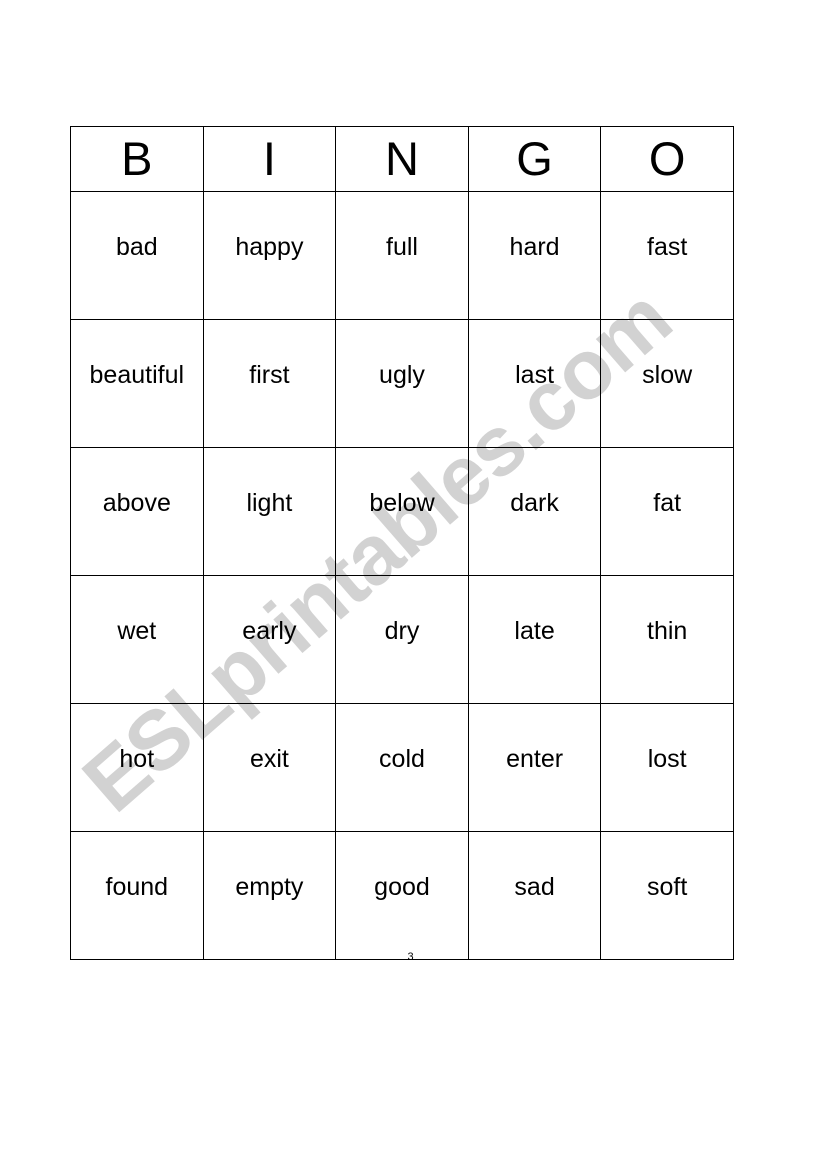  Describe the element at coordinates (136, 247) in the screenshot. I see `bingo-word: bad` at that location.